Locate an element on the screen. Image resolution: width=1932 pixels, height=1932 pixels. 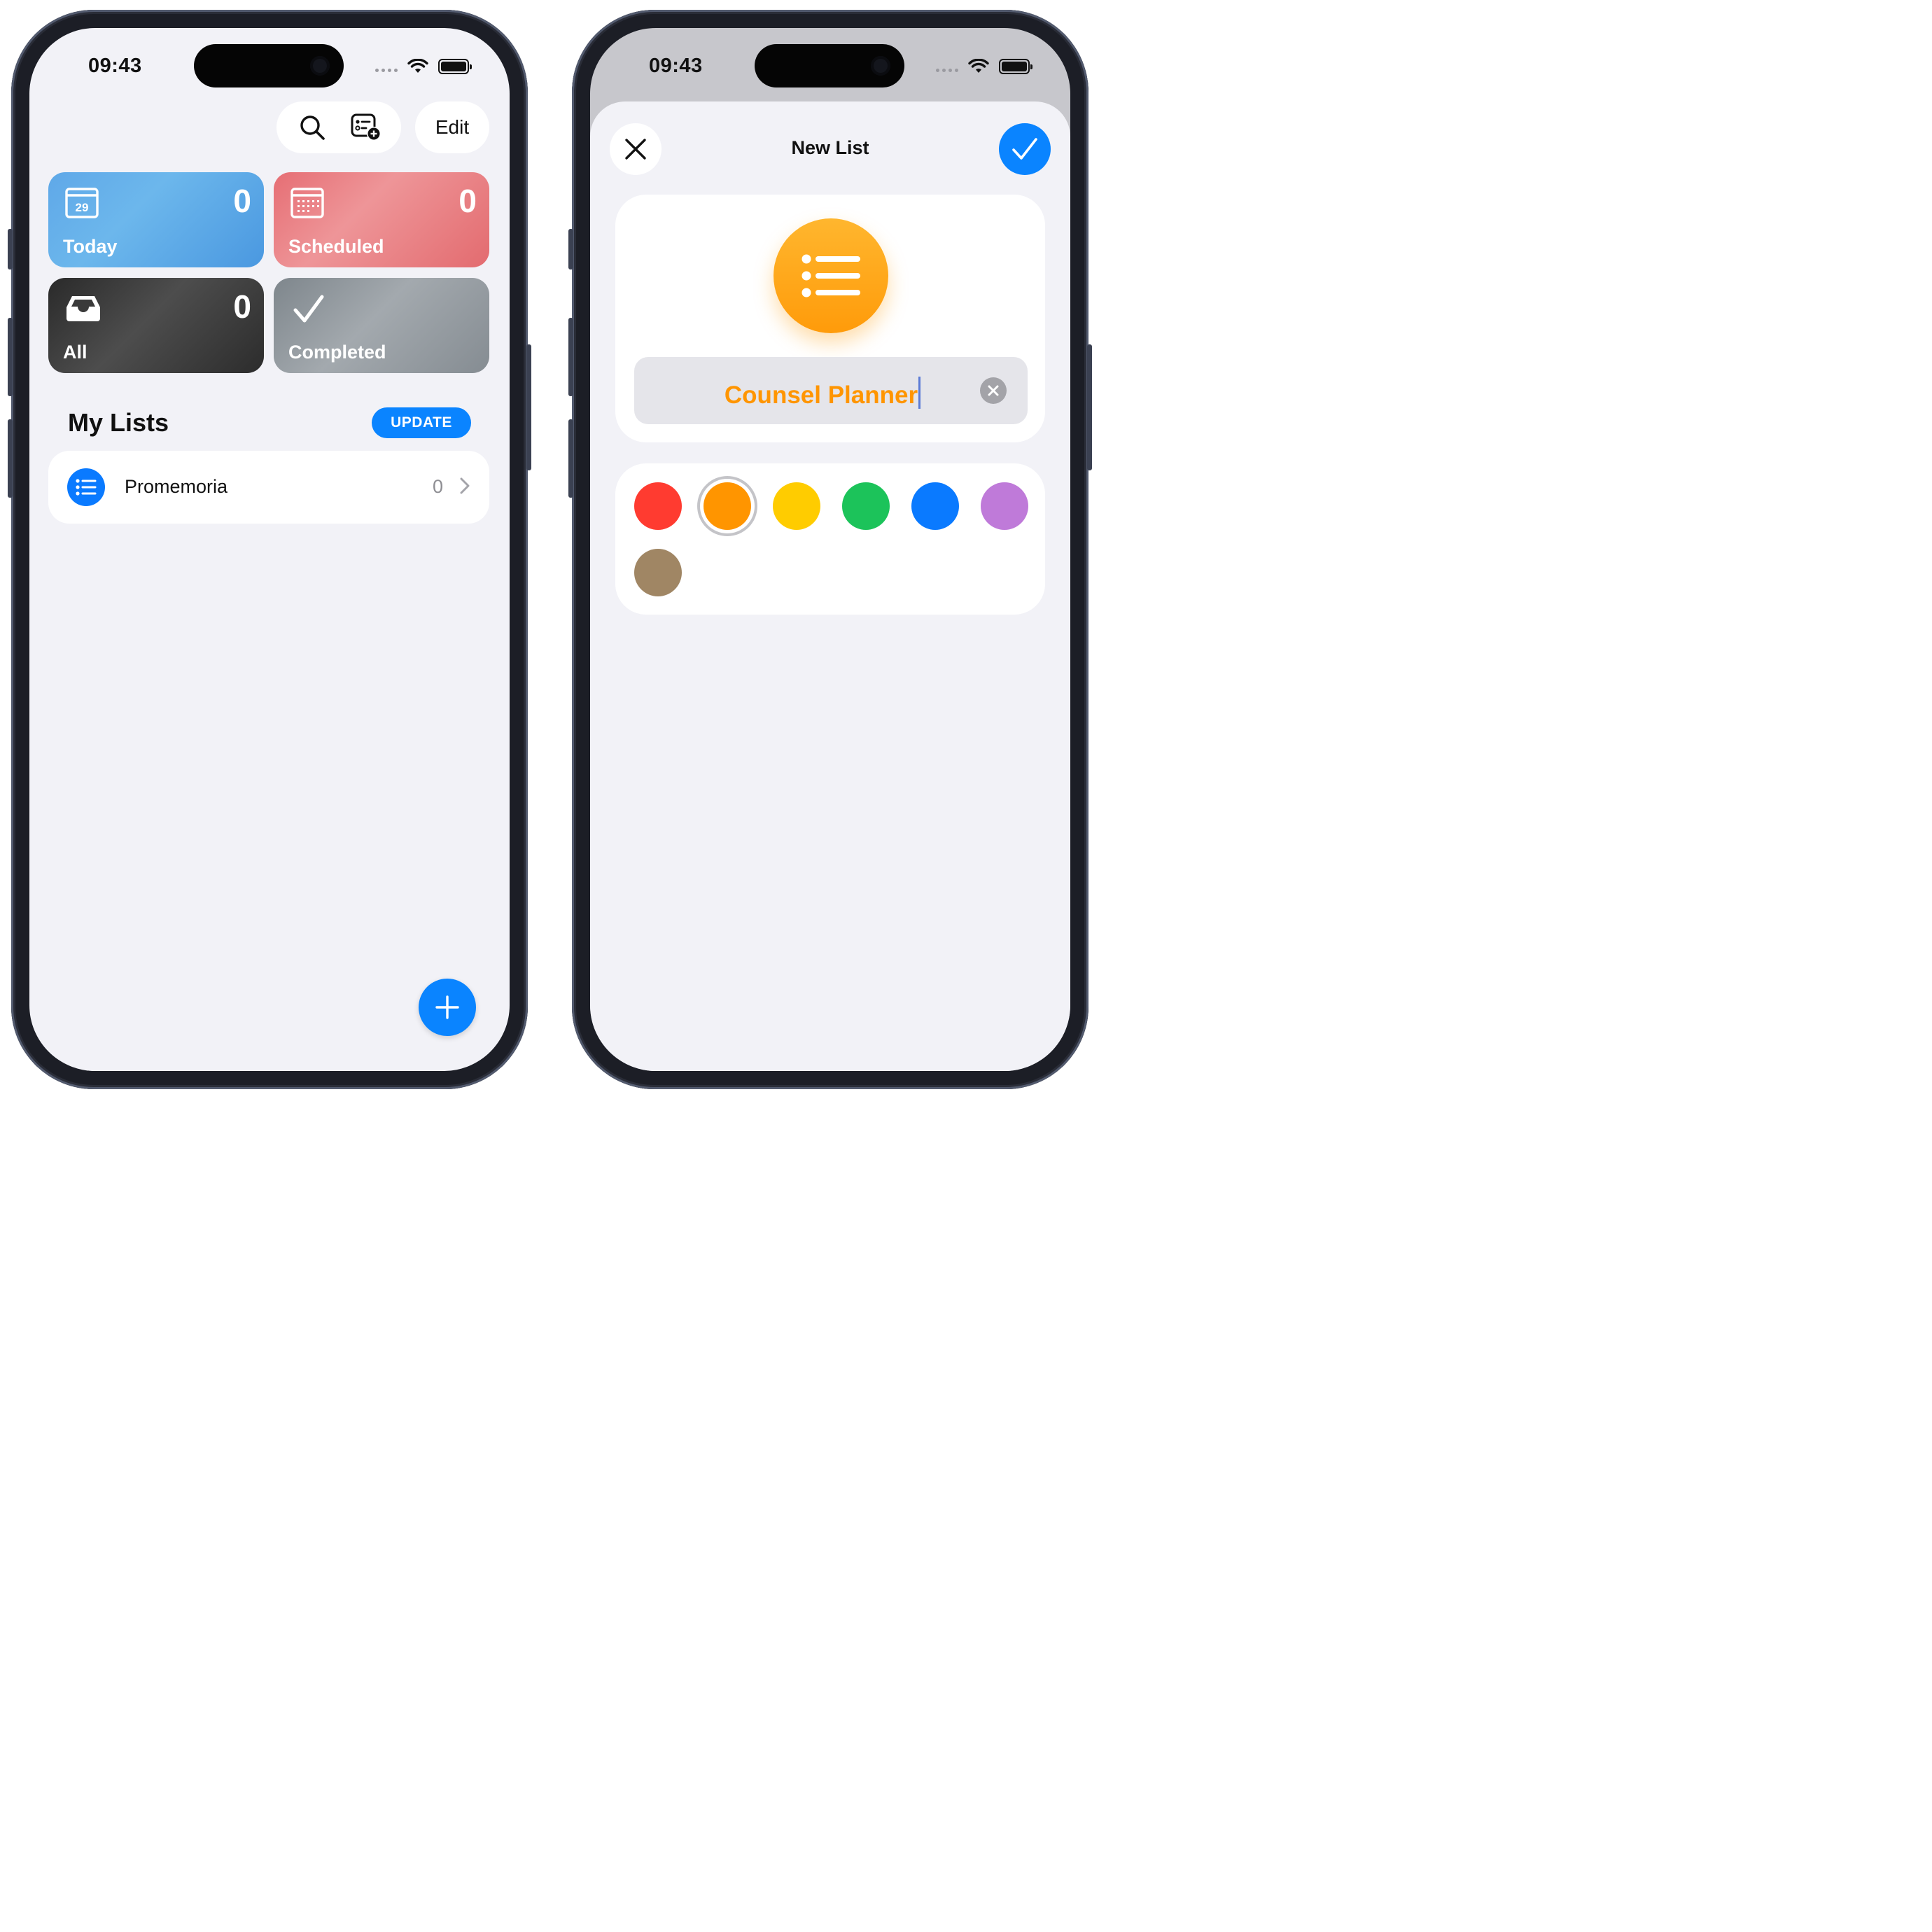
smart-list-all: 0 All is located at coordinates (156, 325).